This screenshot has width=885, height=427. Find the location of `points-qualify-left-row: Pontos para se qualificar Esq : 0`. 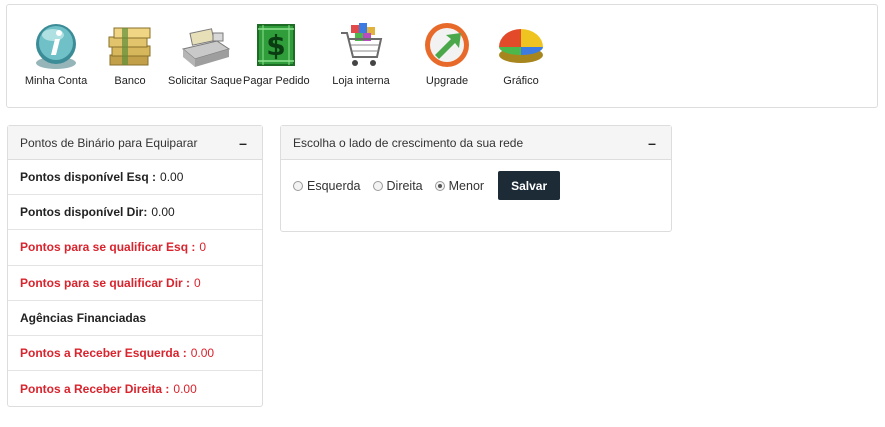

points-qualify-left-row: Pontos para se qualificar Esq : 0 is located at coordinates (135, 248).